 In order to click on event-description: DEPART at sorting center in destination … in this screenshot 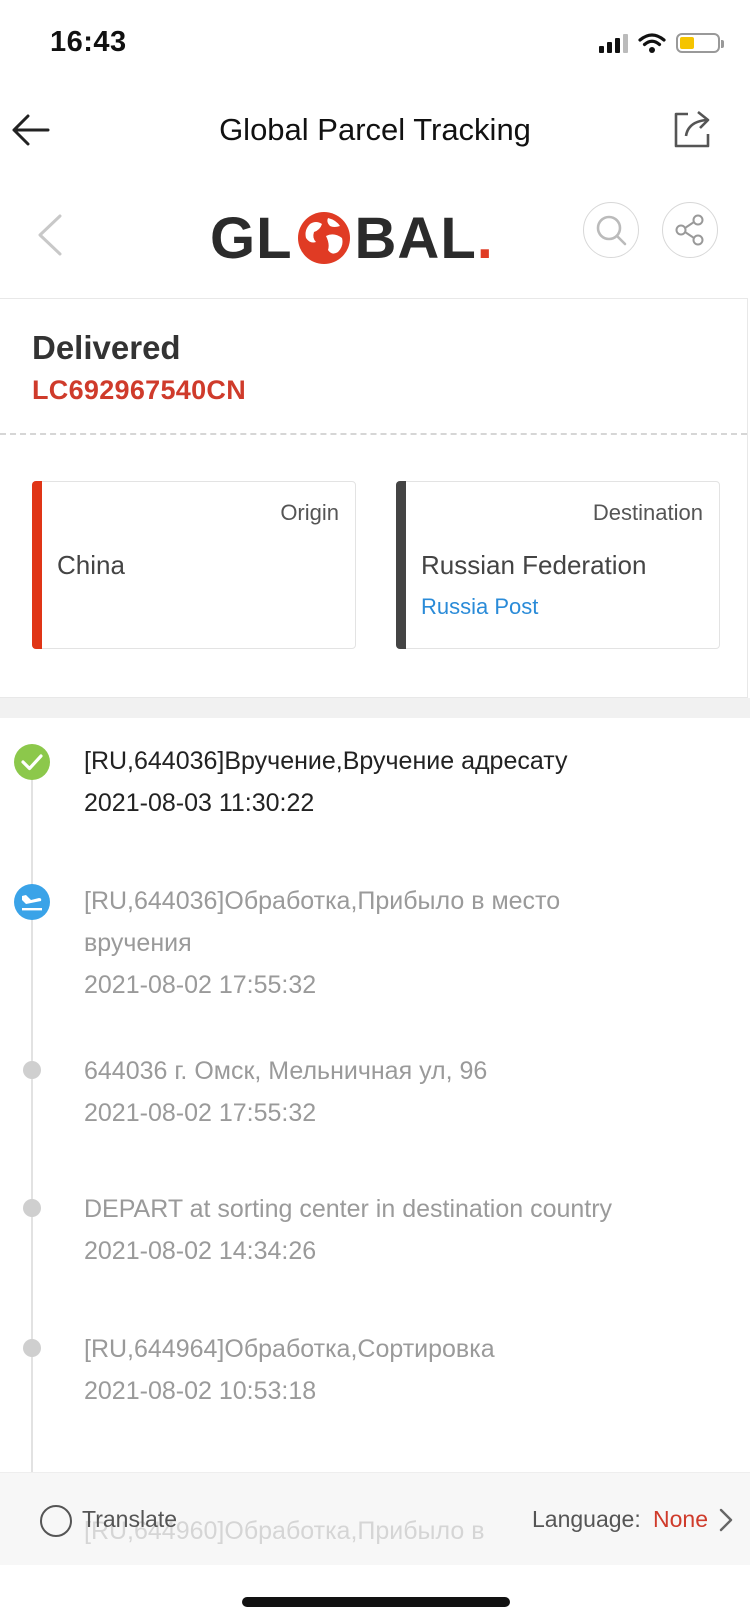, I will do `click(348, 1209)`.